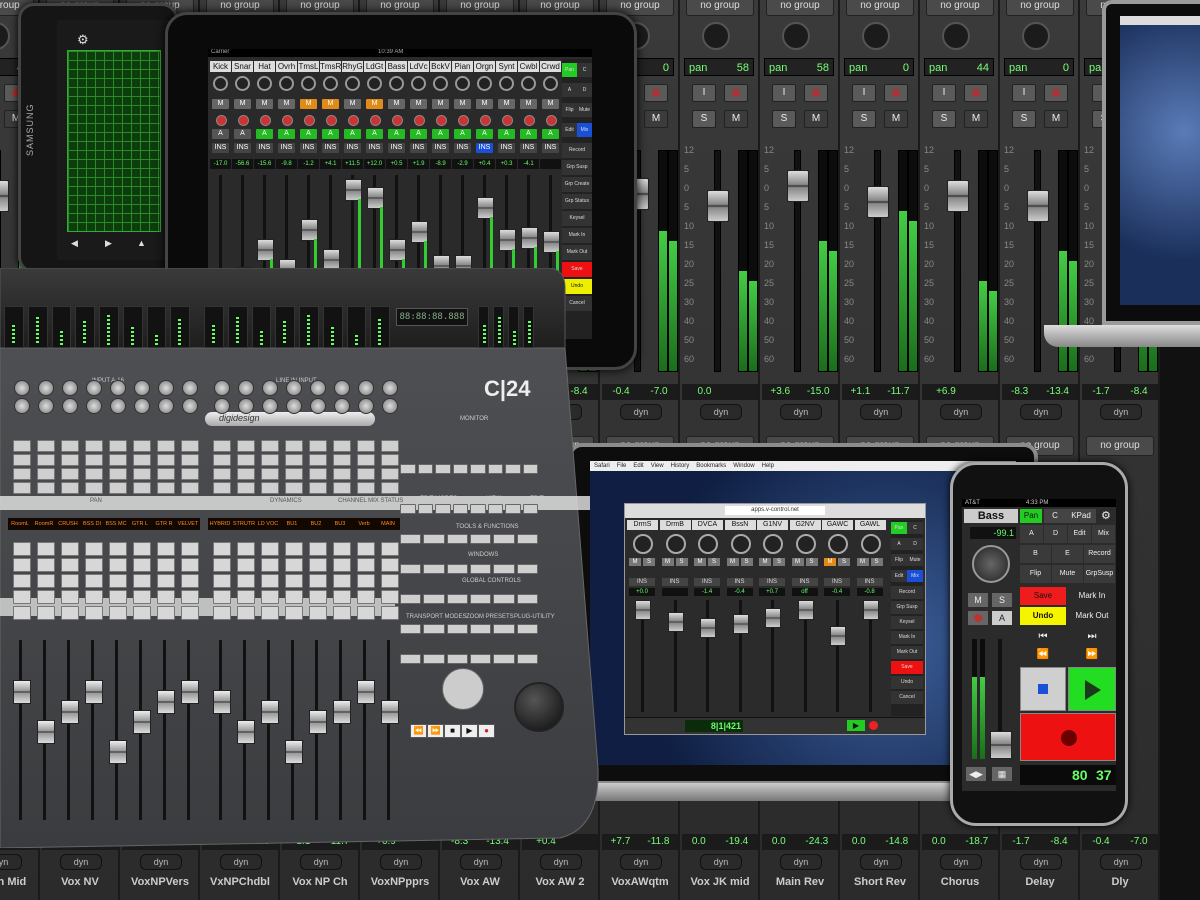 This screenshot has width=1200, height=900. What do you see at coordinates (1041, 412) in the screenshot?
I see `bg-dyn-button: dyn` at bounding box center [1041, 412].